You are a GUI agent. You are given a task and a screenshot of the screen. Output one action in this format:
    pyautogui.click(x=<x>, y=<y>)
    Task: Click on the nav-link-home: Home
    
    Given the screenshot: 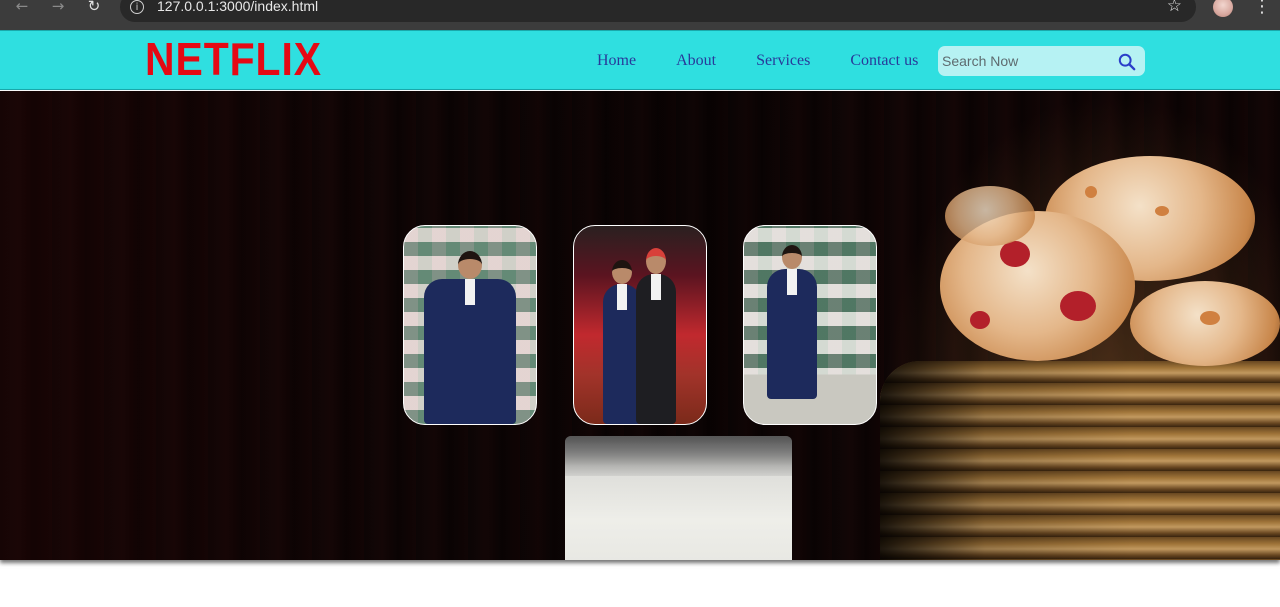 What is the action you would take?
    pyautogui.click(x=616, y=61)
    